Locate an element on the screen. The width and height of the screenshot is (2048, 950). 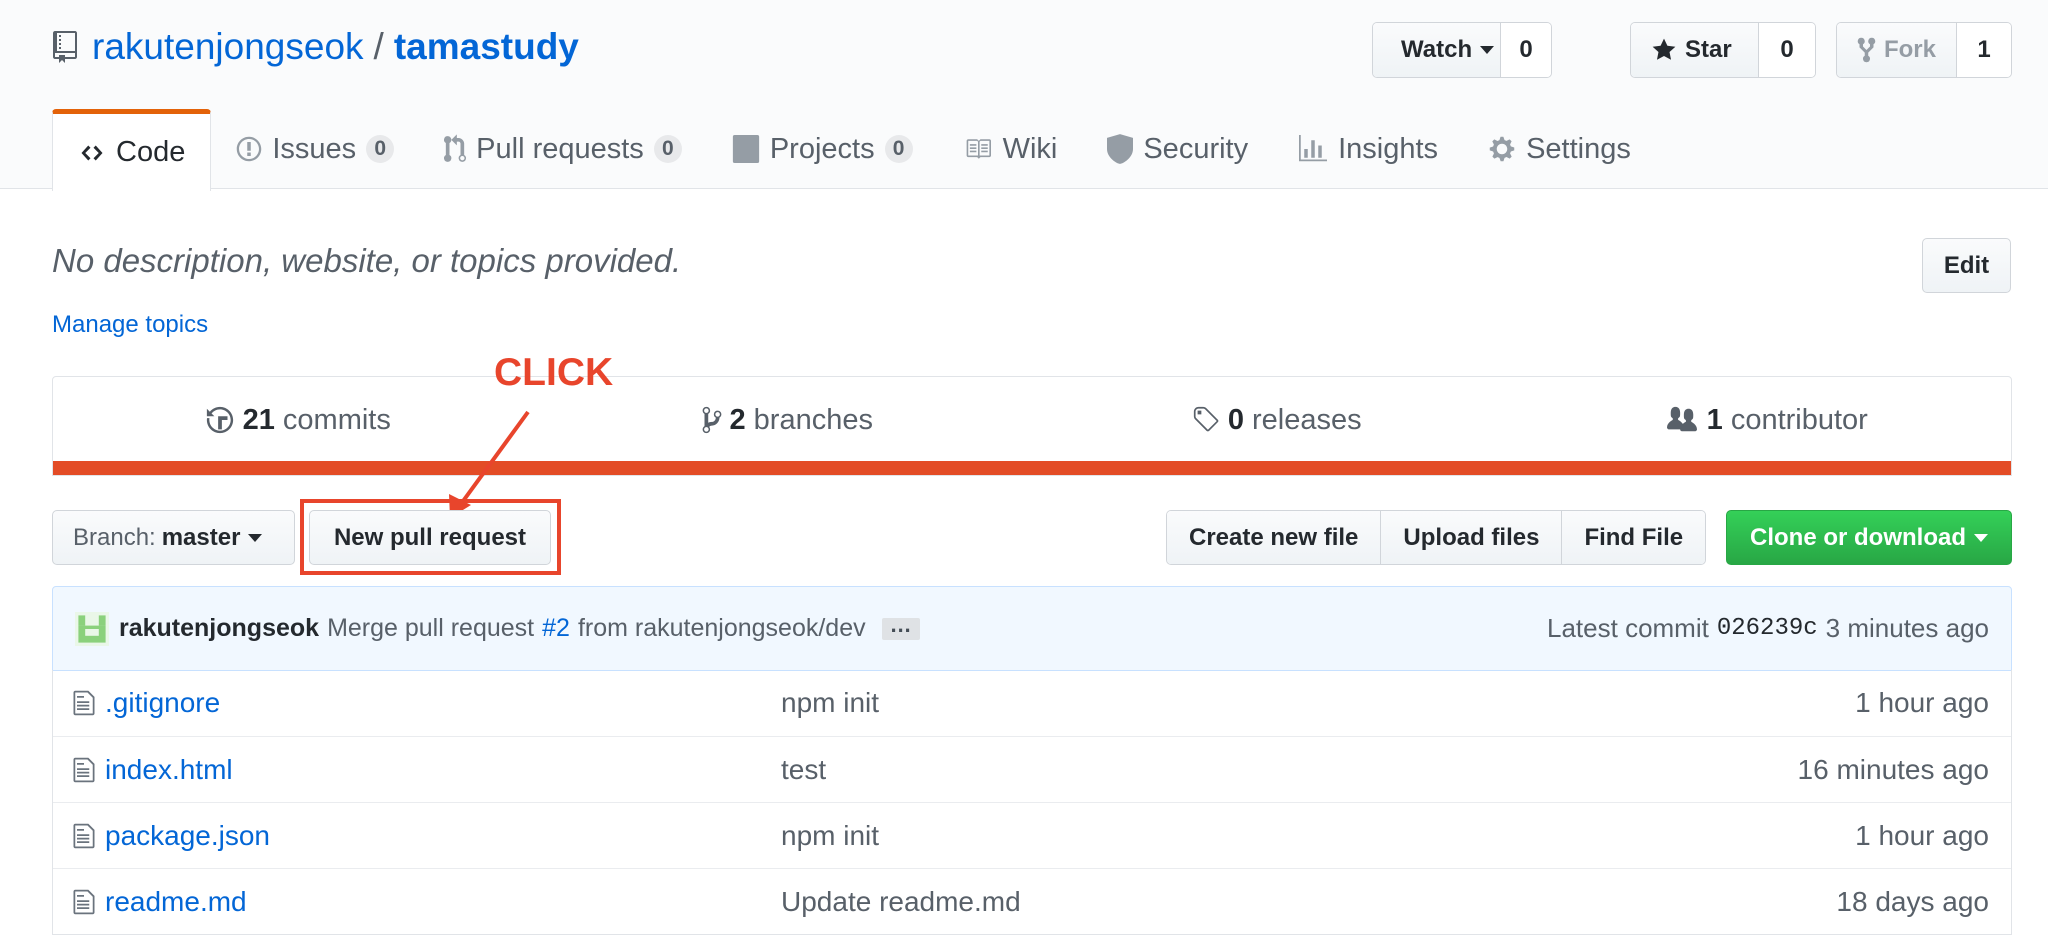
file-row: readme.md Update readme.md 18 days ago is located at coordinates (1032, 901).